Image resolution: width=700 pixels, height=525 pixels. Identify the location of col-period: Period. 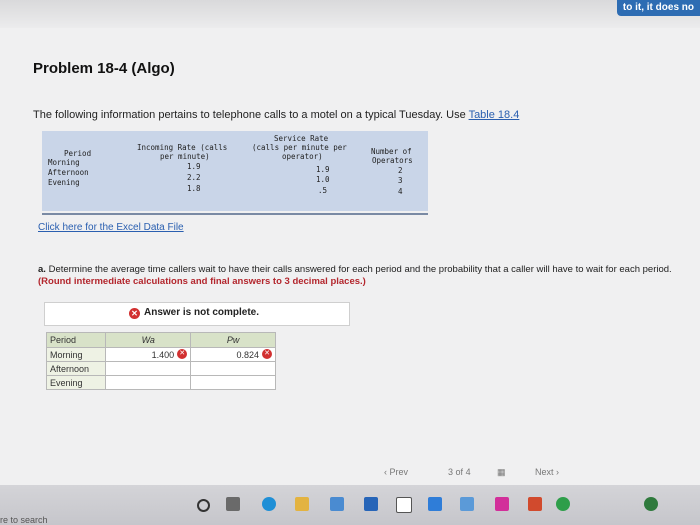
(76, 340).